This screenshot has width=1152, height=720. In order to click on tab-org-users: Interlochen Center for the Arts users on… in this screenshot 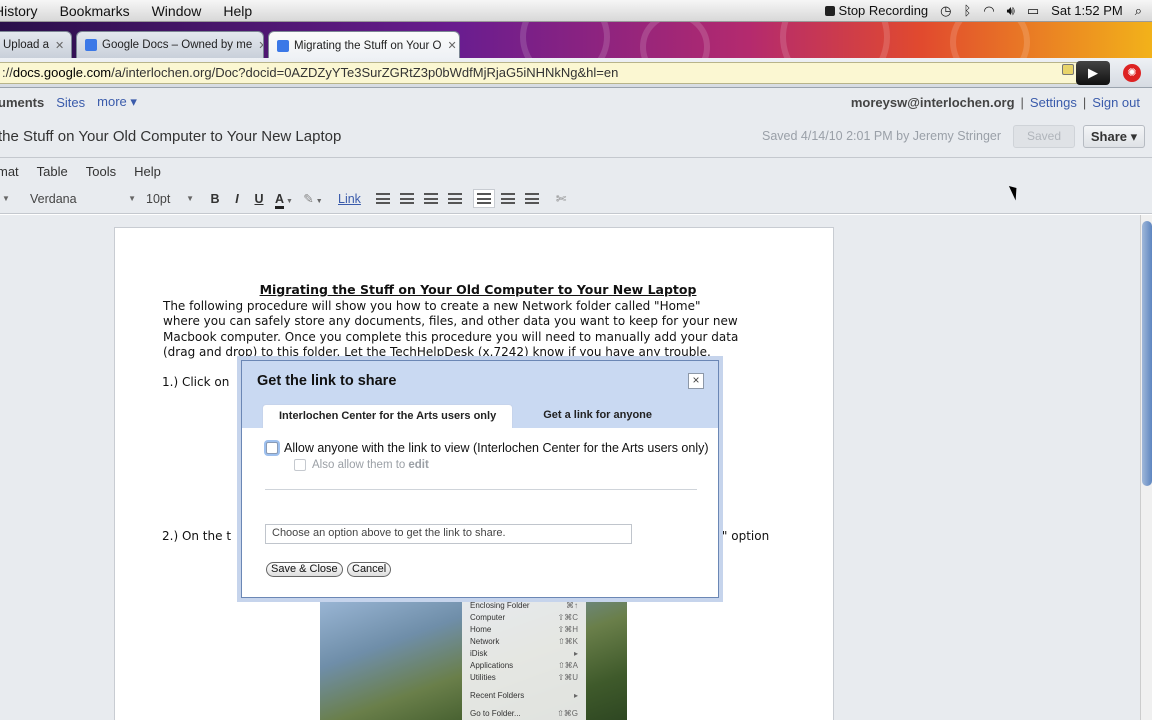, I will do `click(388, 416)`.